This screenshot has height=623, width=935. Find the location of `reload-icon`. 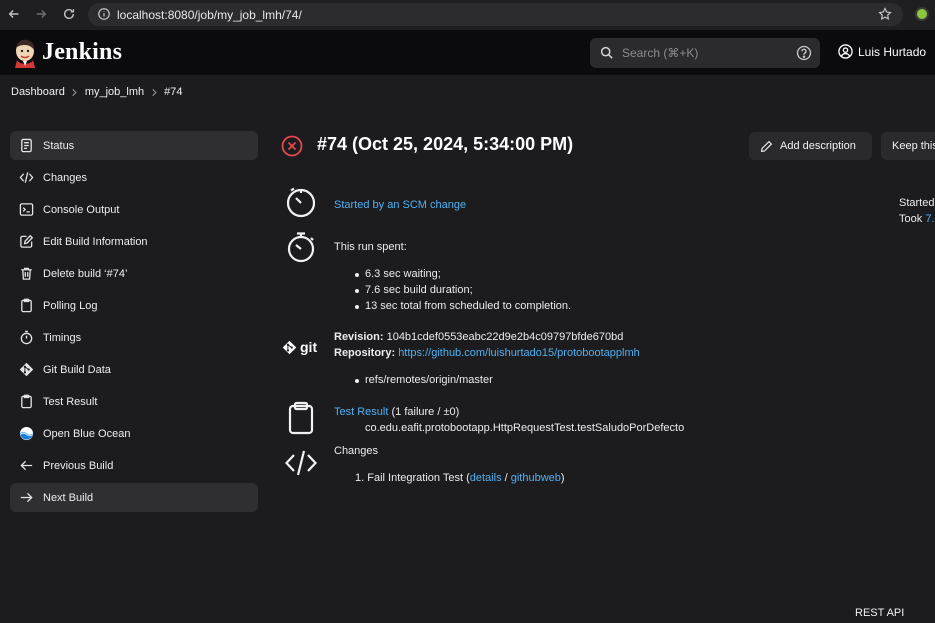

reload-icon is located at coordinates (69, 14).